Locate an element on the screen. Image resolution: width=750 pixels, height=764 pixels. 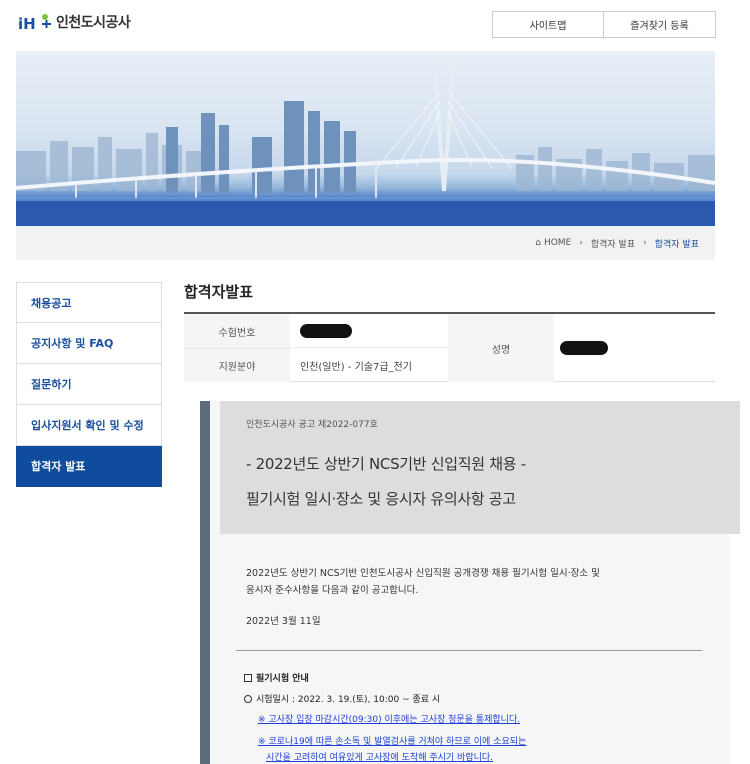
sidebar-item-questions: 질문하기 is located at coordinates (89, 384).